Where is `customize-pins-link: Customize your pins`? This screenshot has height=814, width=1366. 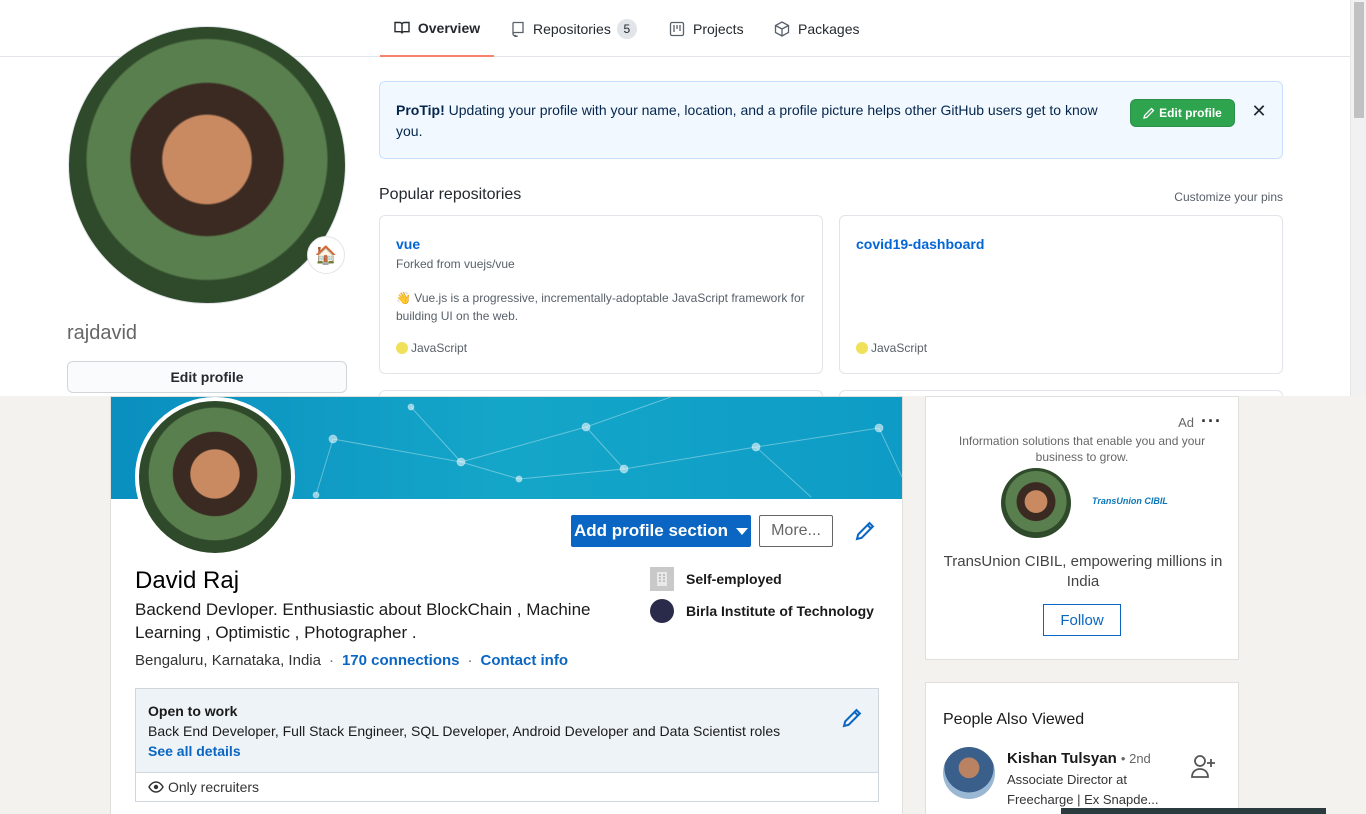 customize-pins-link: Customize your pins is located at coordinates (1228, 197).